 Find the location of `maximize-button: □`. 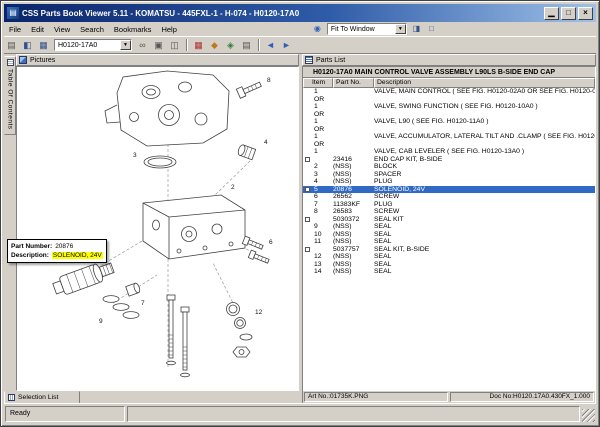

maximize-button: □ is located at coordinates (568, 13).